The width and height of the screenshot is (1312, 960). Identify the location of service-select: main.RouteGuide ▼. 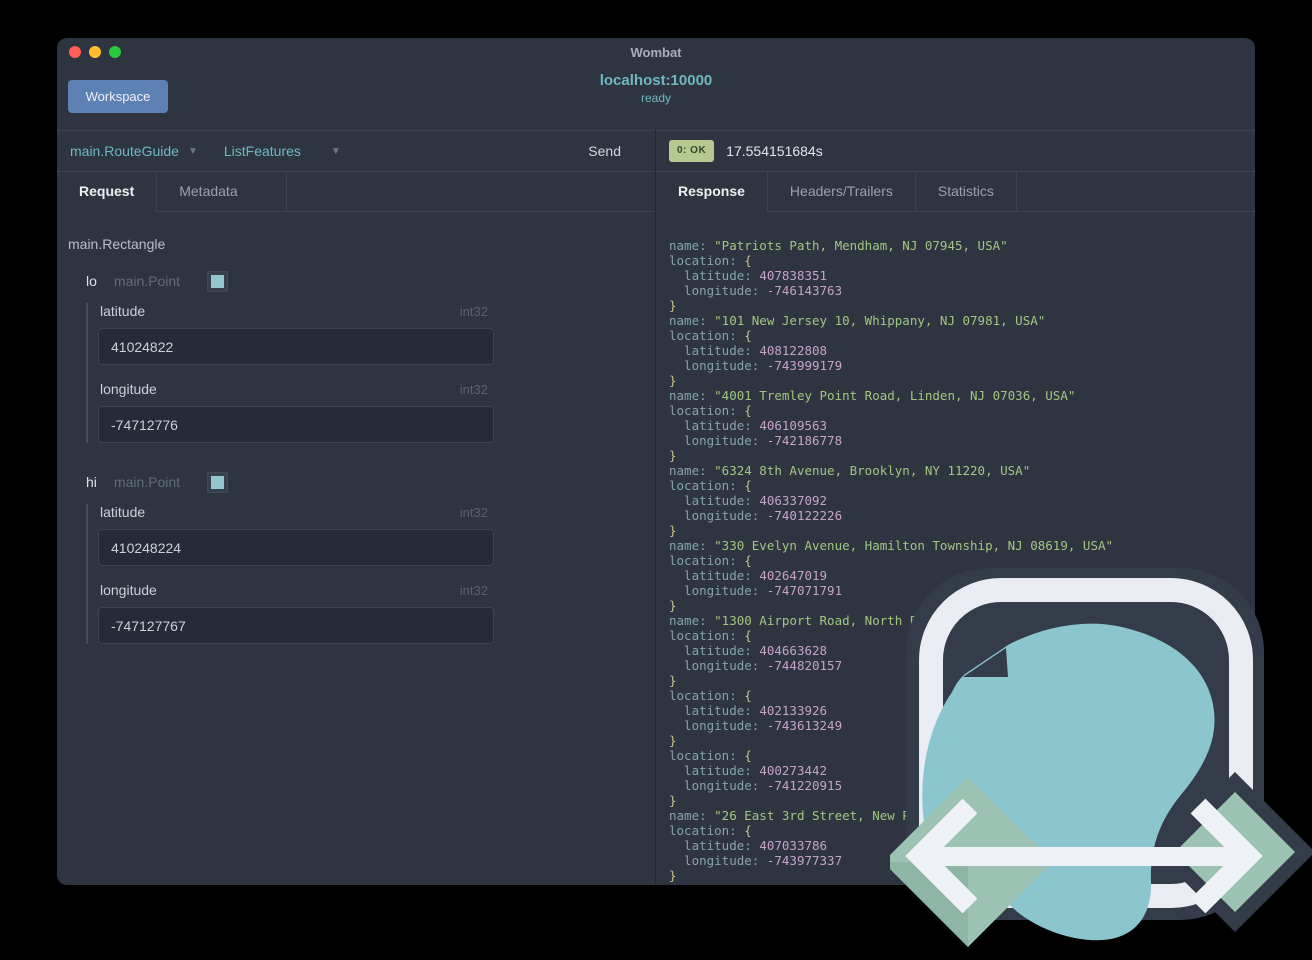
(134, 151).